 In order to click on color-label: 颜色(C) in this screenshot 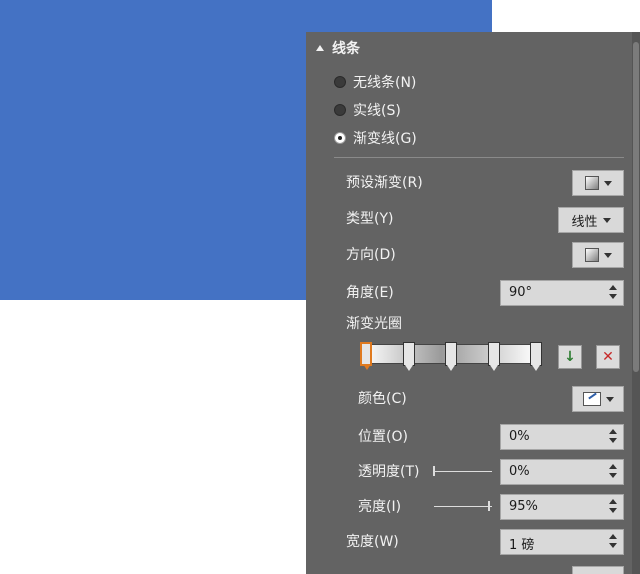, I will do `click(382, 399)`.